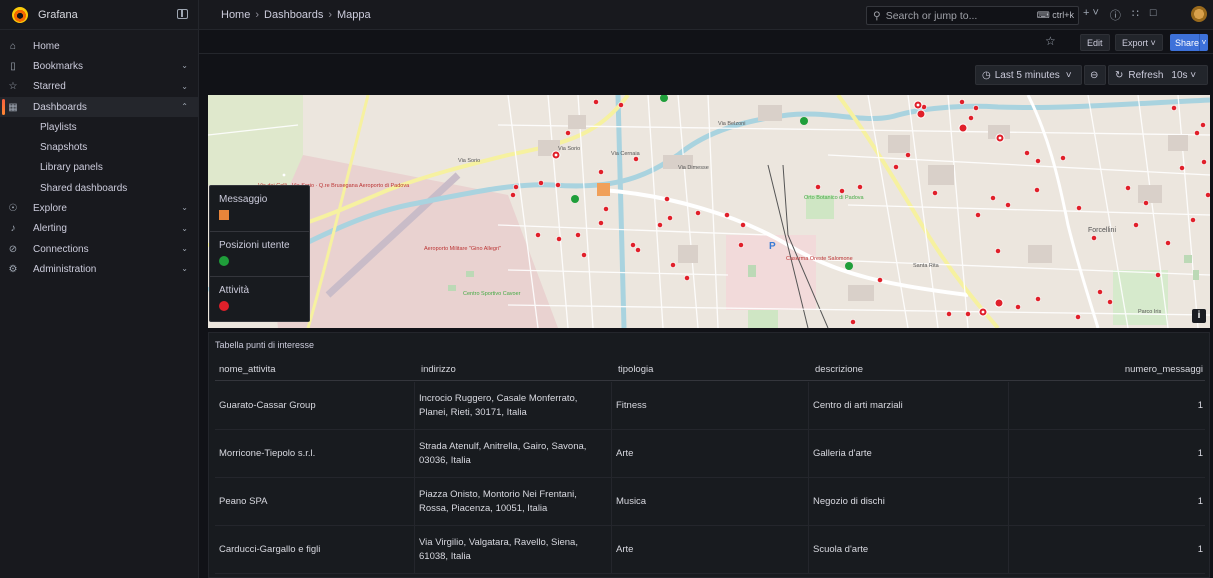  Describe the element at coordinates (1203, 42) in the screenshot. I see `share-caret-icon: ˅` at that location.